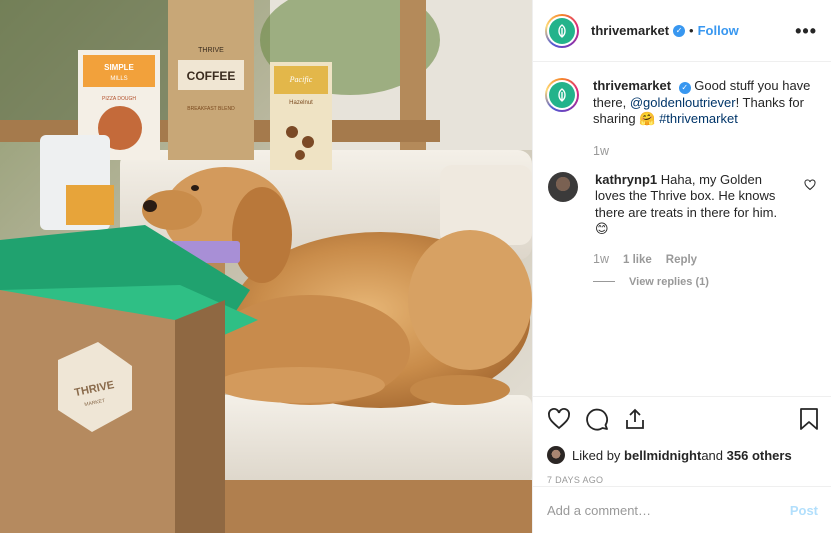  What do you see at coordinates (668, 510) in the screenshot?
I see `comment-input` at bounding box center [668, 510].